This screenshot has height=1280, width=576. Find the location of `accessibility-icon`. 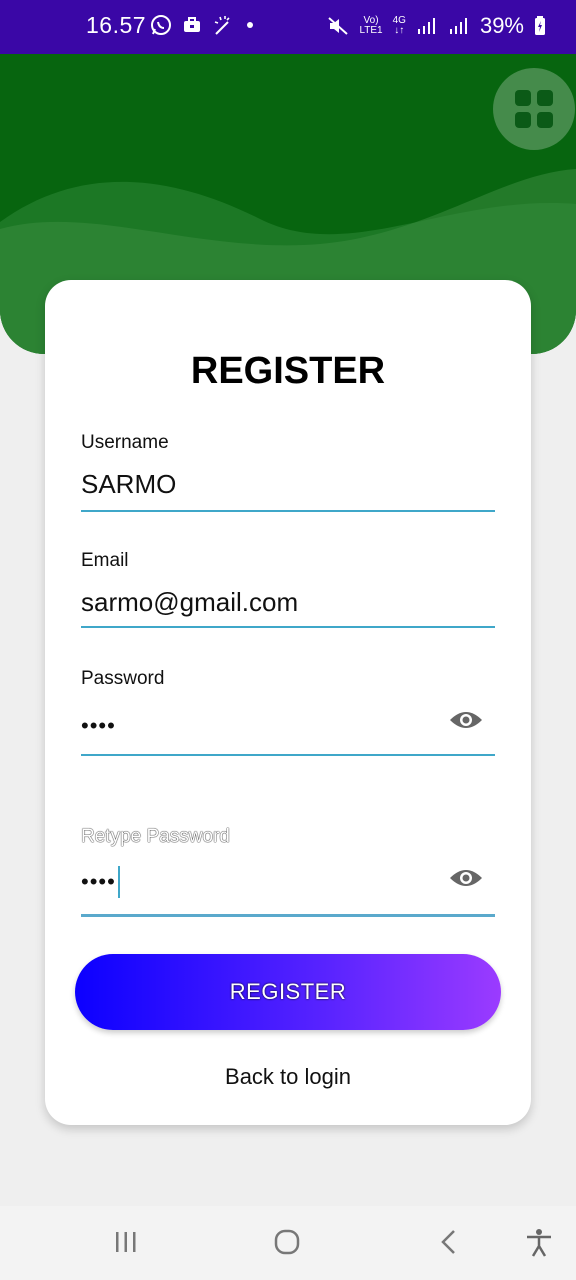

accessibility-icon is located at coordinates (539, 1243).